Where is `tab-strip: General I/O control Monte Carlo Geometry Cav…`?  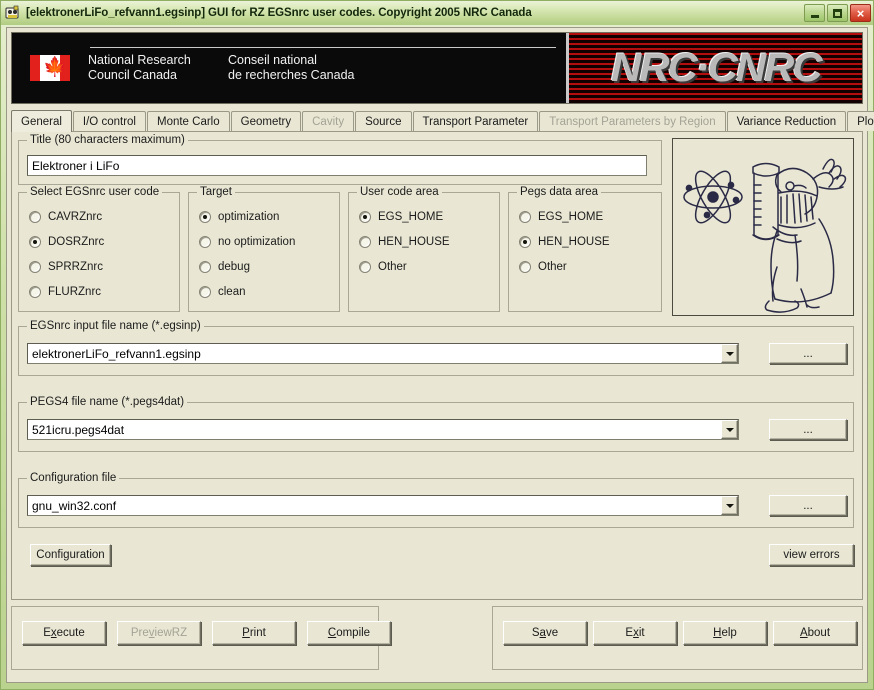
tab-strip: General I/O control Monte Carlo Geometry Cav… is located at coordinates (442, 121).